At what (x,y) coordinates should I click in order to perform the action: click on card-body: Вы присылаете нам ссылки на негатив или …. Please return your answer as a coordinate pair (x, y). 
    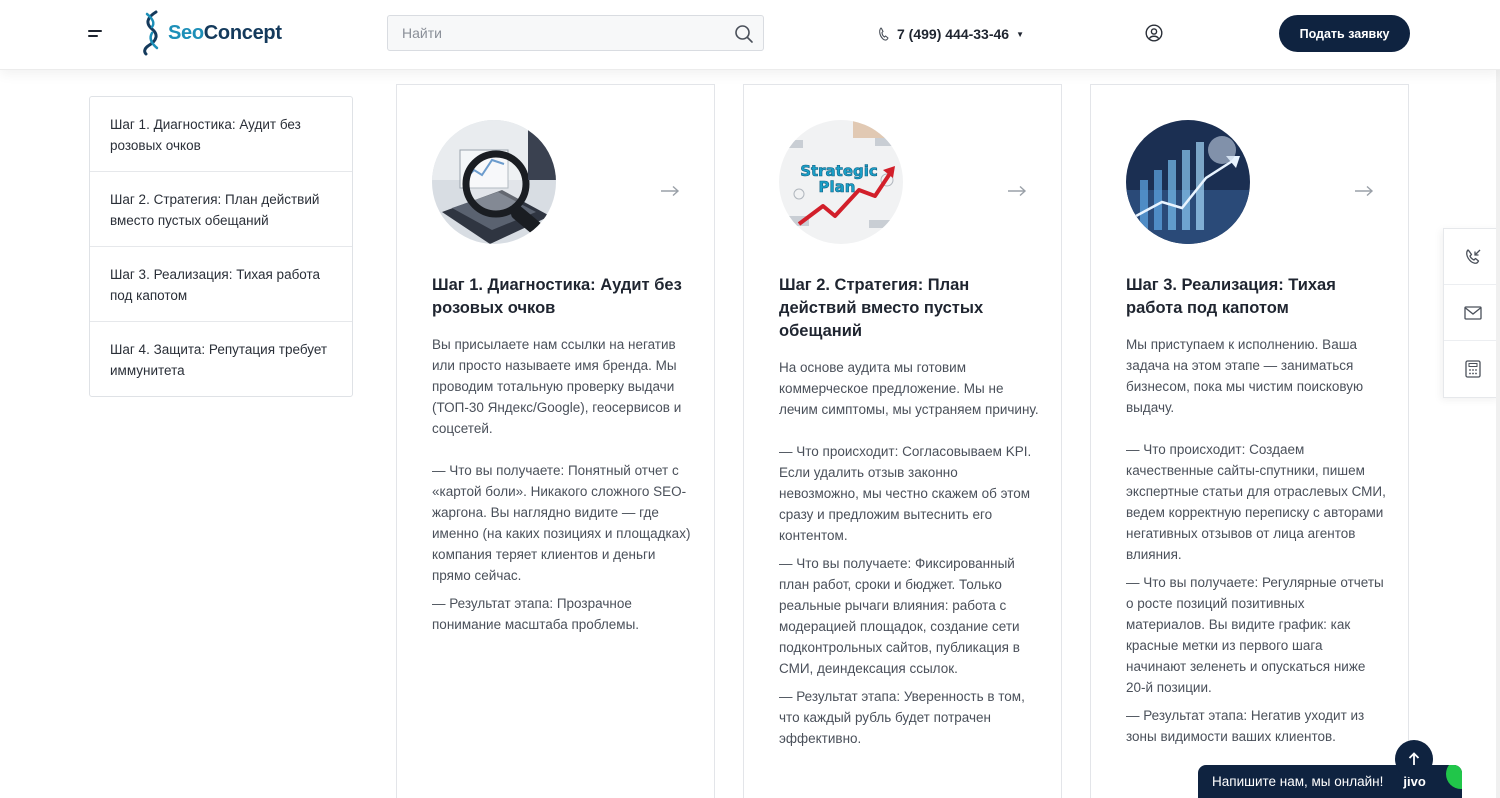
    Looking at the image, I should click on (562, 488).